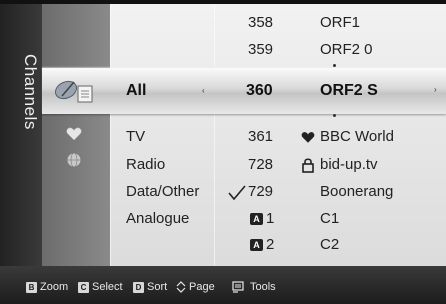 Image resolution: width=446 pixels, height=304 pixels. Describe the element at coordinates (261, 136) in the screenshot. I see `channel-number: 361` at that location.